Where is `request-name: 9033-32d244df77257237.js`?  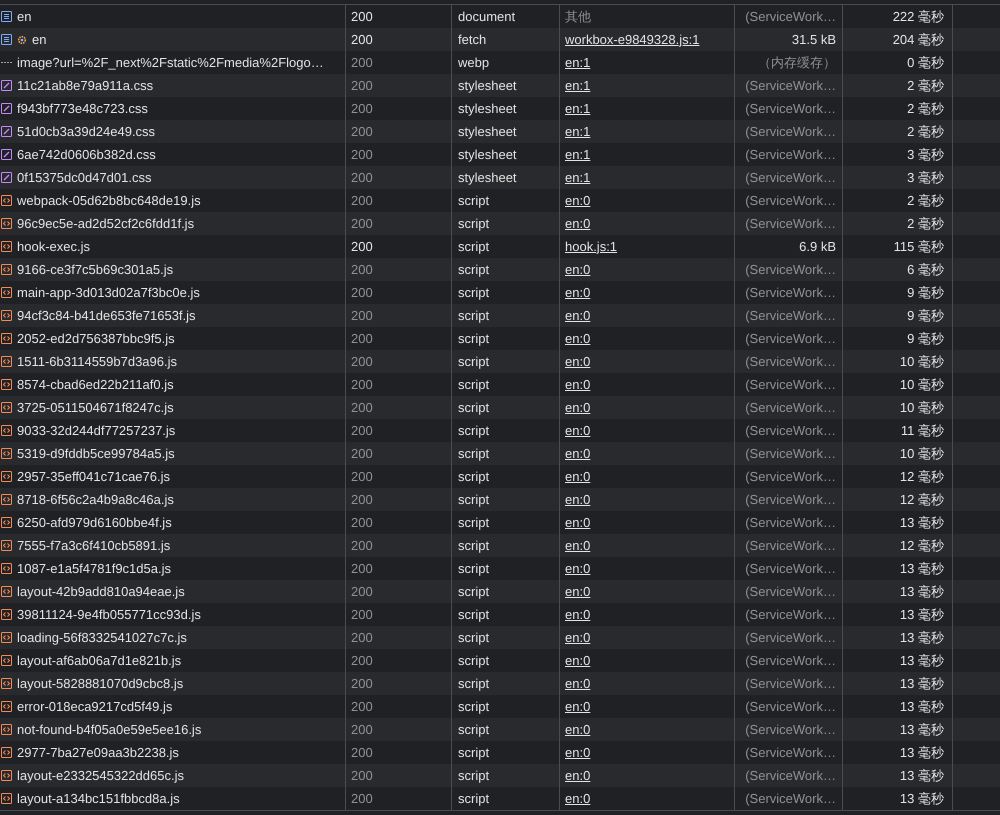
request-name: 9033-32d244df77257237.js is located at coordinates (96, 430).